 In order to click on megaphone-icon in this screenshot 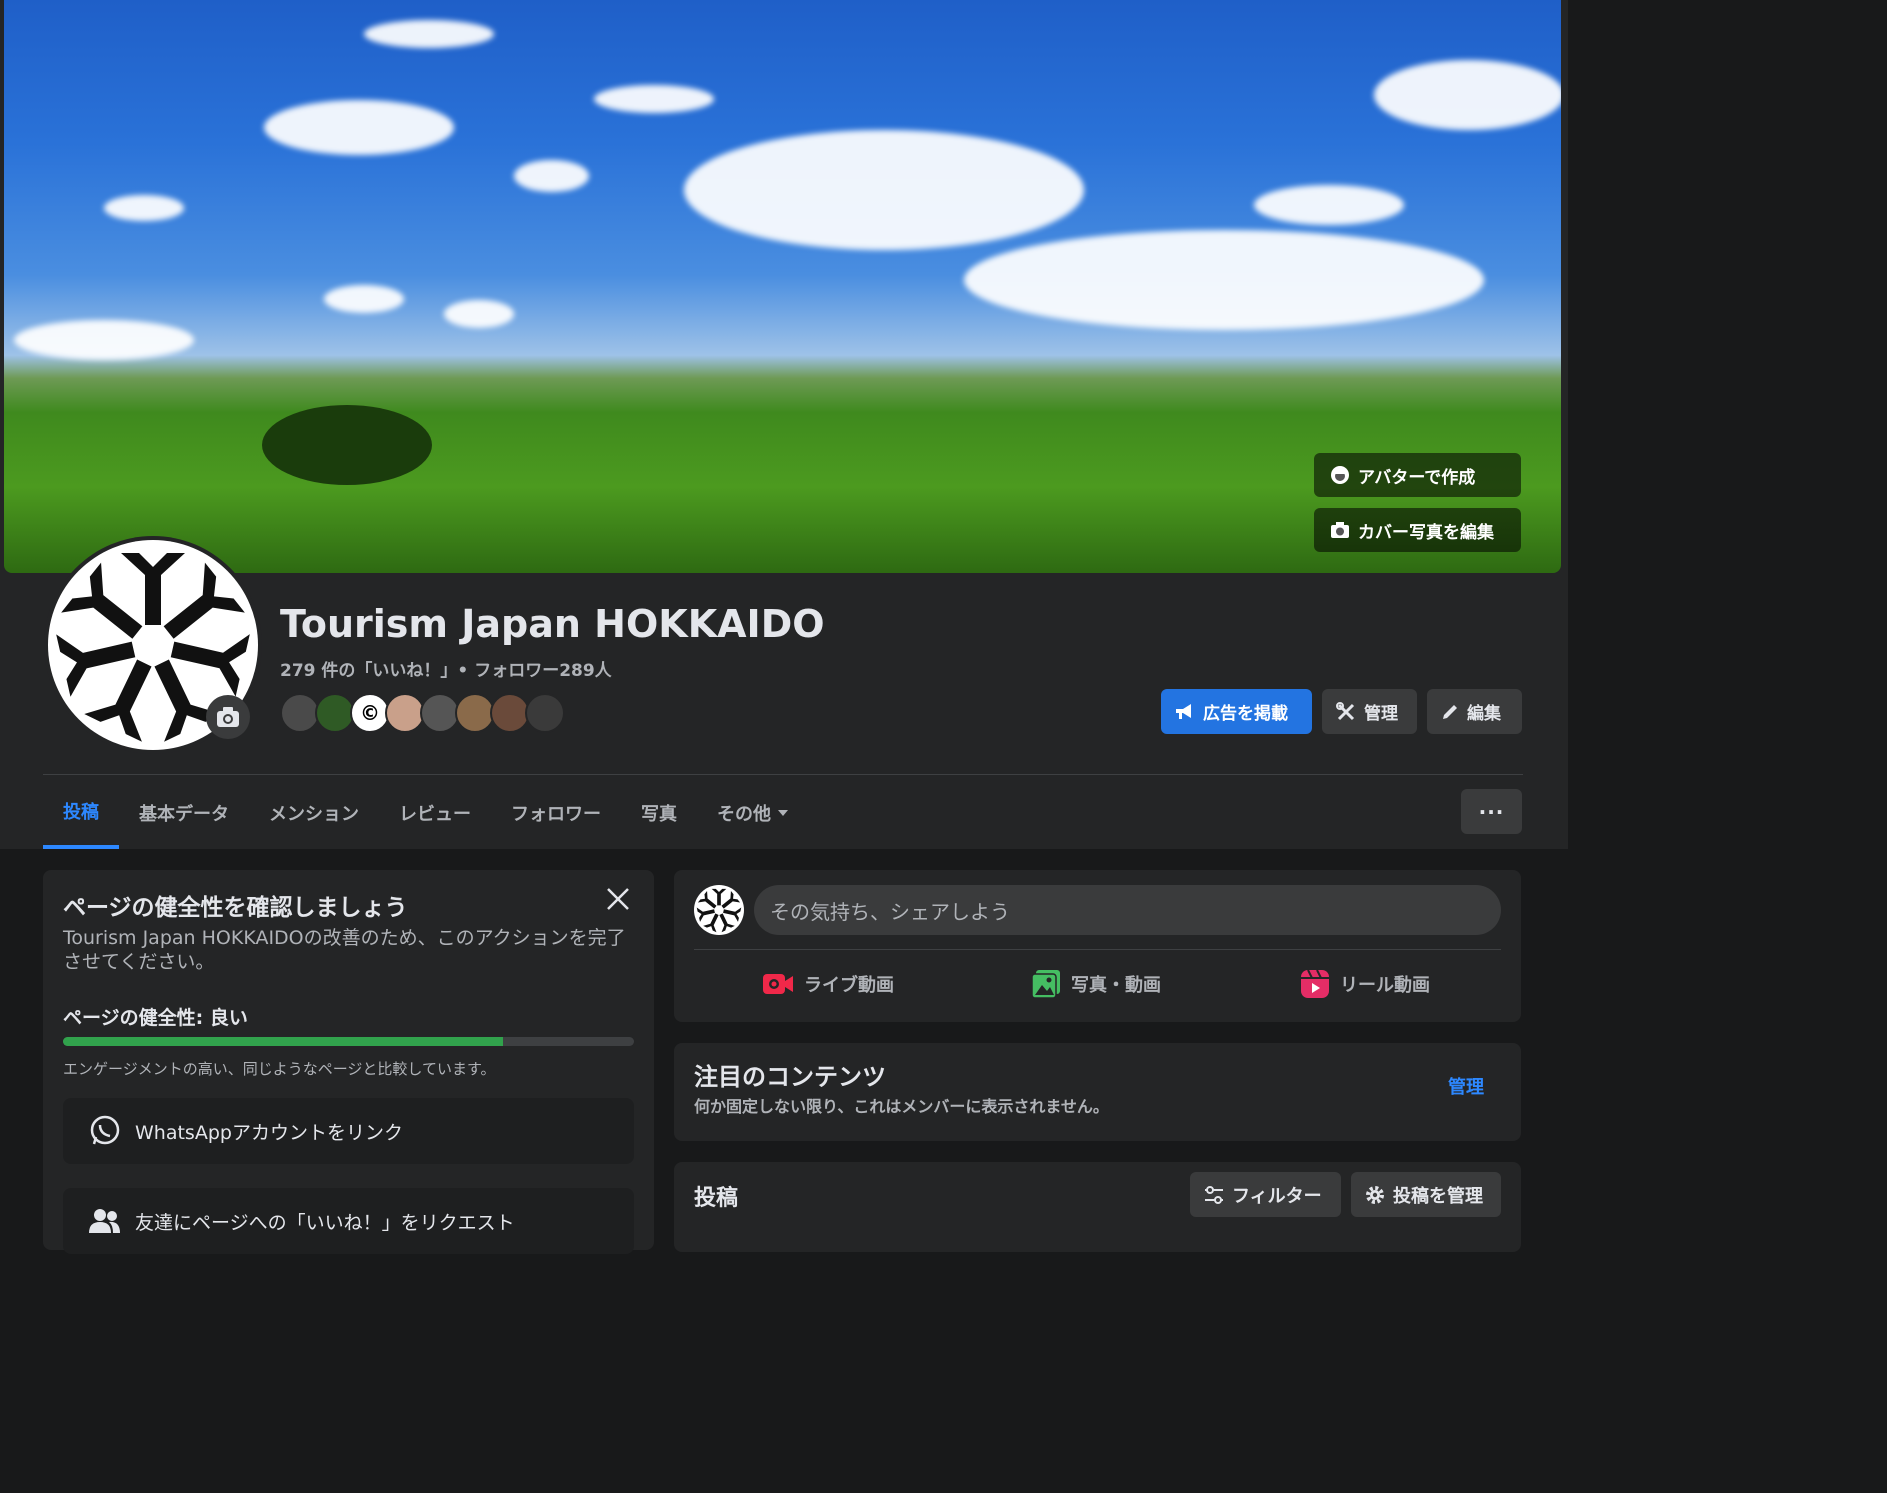, I will do `click(1183, 711)`.